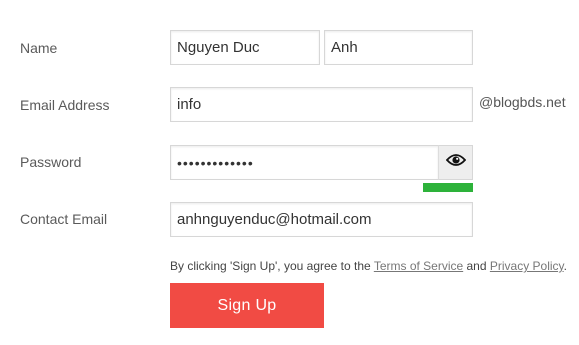 The width and height of the screenshot is (579, 345). I want to click on contact-email-input, so click(321, 219).